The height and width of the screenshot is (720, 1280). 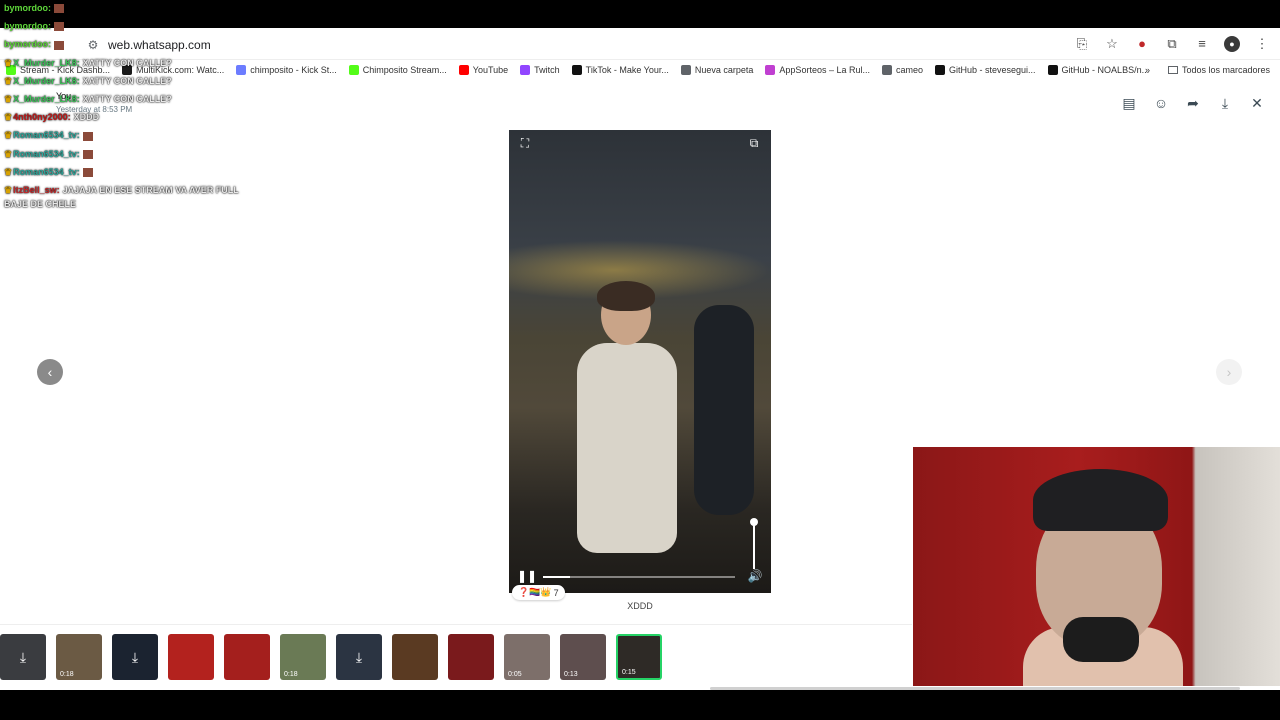 What do you see at coordinates (86, 117) in the screenshot?
I see `chat-text: XDDD` at bounding box center [86, 117].